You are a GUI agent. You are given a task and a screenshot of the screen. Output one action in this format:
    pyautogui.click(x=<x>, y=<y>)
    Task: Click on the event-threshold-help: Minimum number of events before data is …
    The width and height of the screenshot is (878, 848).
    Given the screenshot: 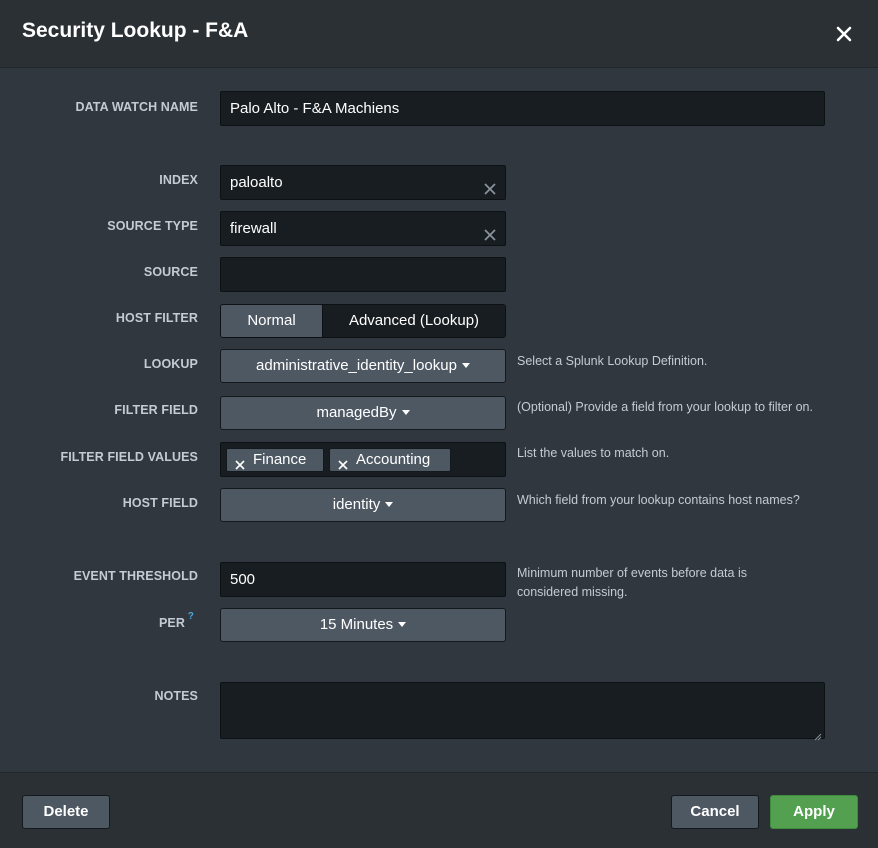 What is the action you would take?
    pyautogui.click(x=632, y=582)
    